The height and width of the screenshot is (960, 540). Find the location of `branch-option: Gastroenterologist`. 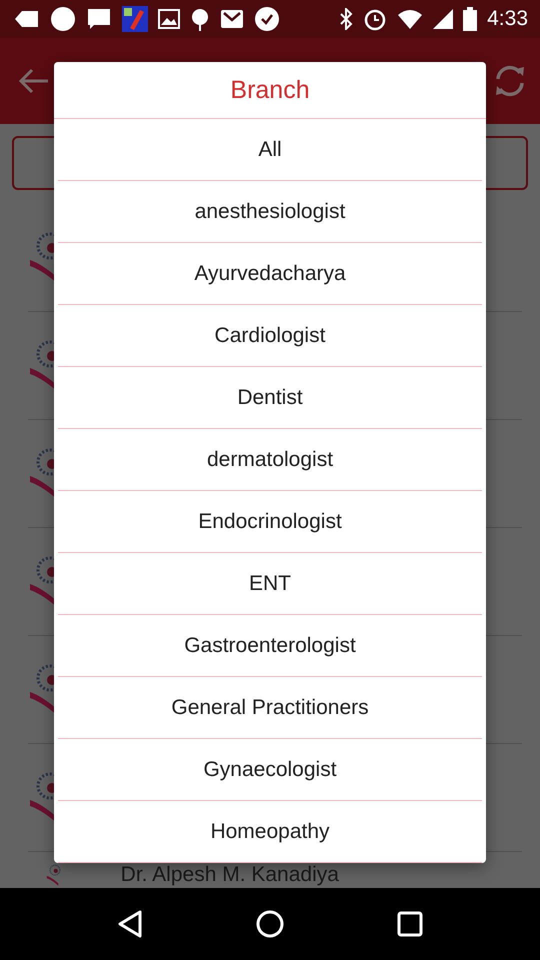

branch-option: Gastroenterologist is located at coordinates (270, 646).